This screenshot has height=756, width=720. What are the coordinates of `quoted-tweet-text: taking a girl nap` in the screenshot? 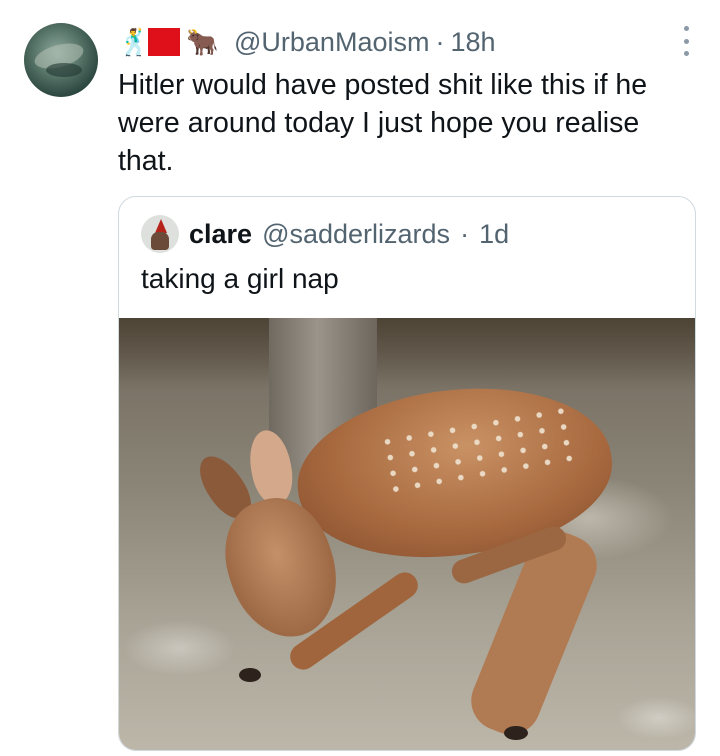 It's located at (240, 278).